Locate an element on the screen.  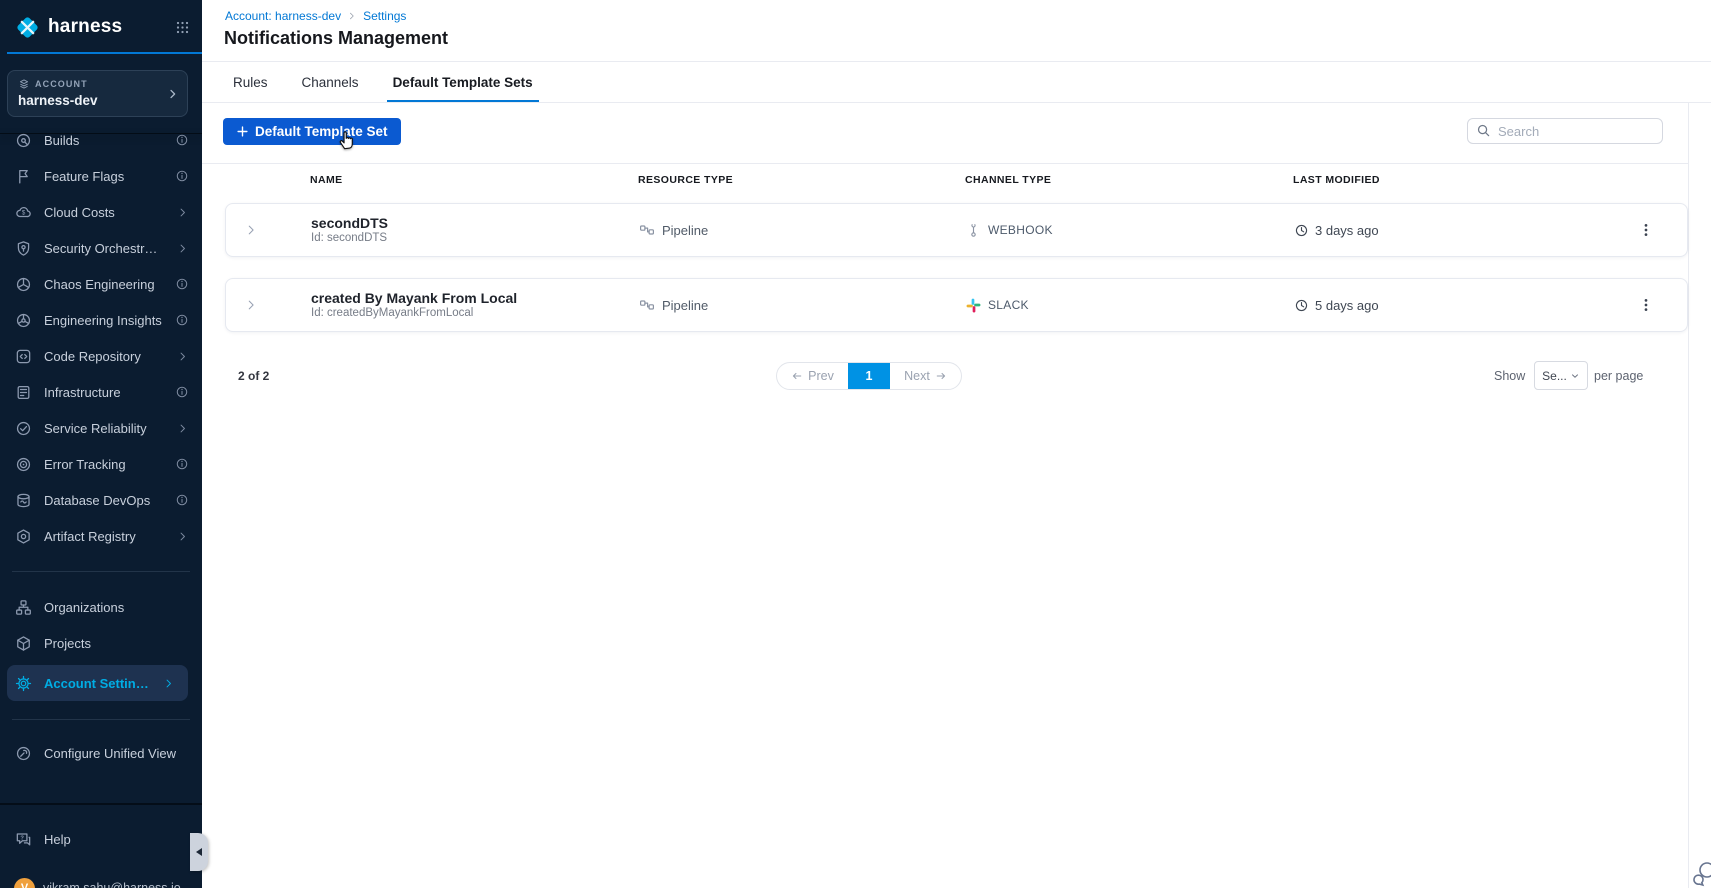
feature-flags-icon is located at coordinates (23, 176).